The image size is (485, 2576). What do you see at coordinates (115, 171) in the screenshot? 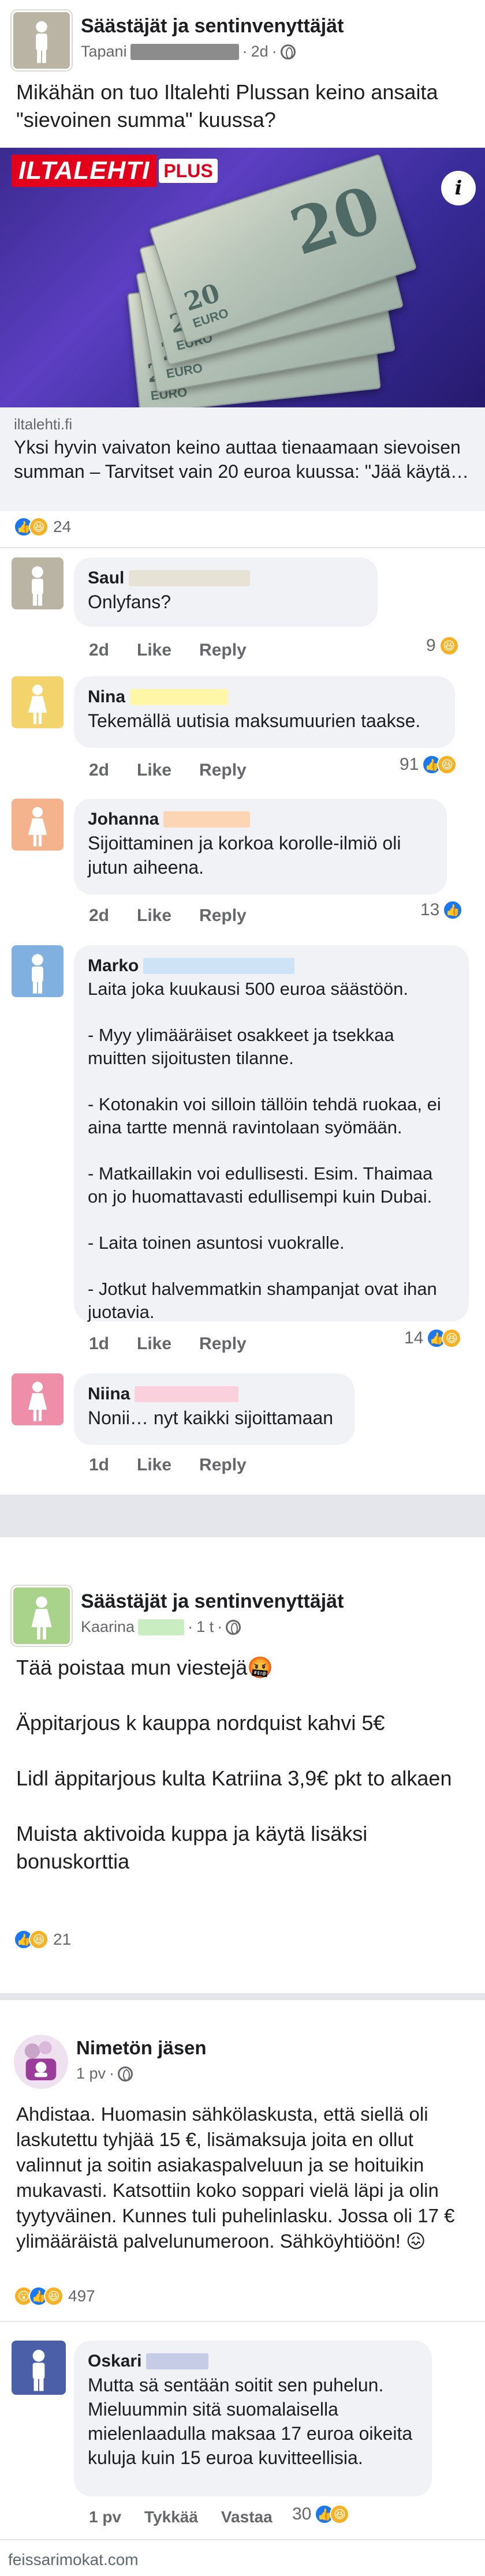
I see `iltalehti-logo: ILTALEHTI PLUS` at bounding box center [115, 171].